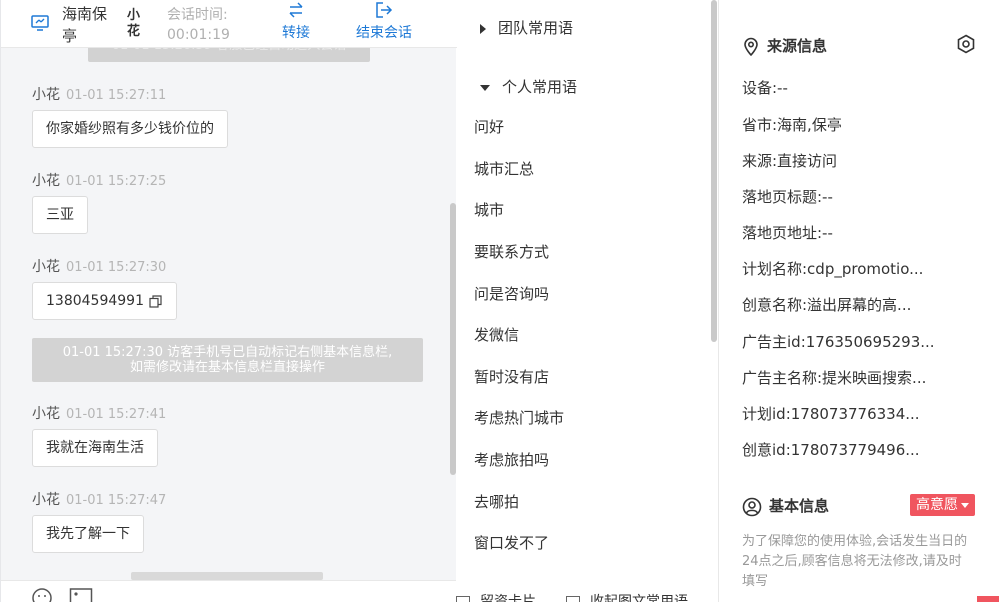  I want to click on phrase-item: 去哪拍, so click(496, 501).